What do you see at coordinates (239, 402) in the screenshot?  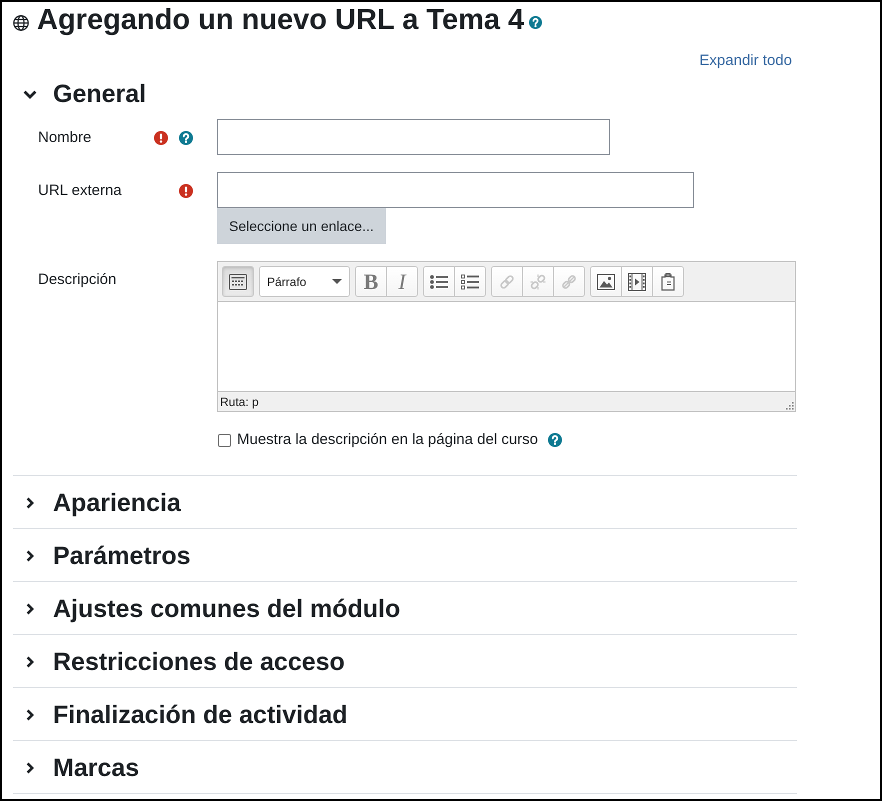 I see `element-path-text: Ruta: p` at bounding box center [239, 402].